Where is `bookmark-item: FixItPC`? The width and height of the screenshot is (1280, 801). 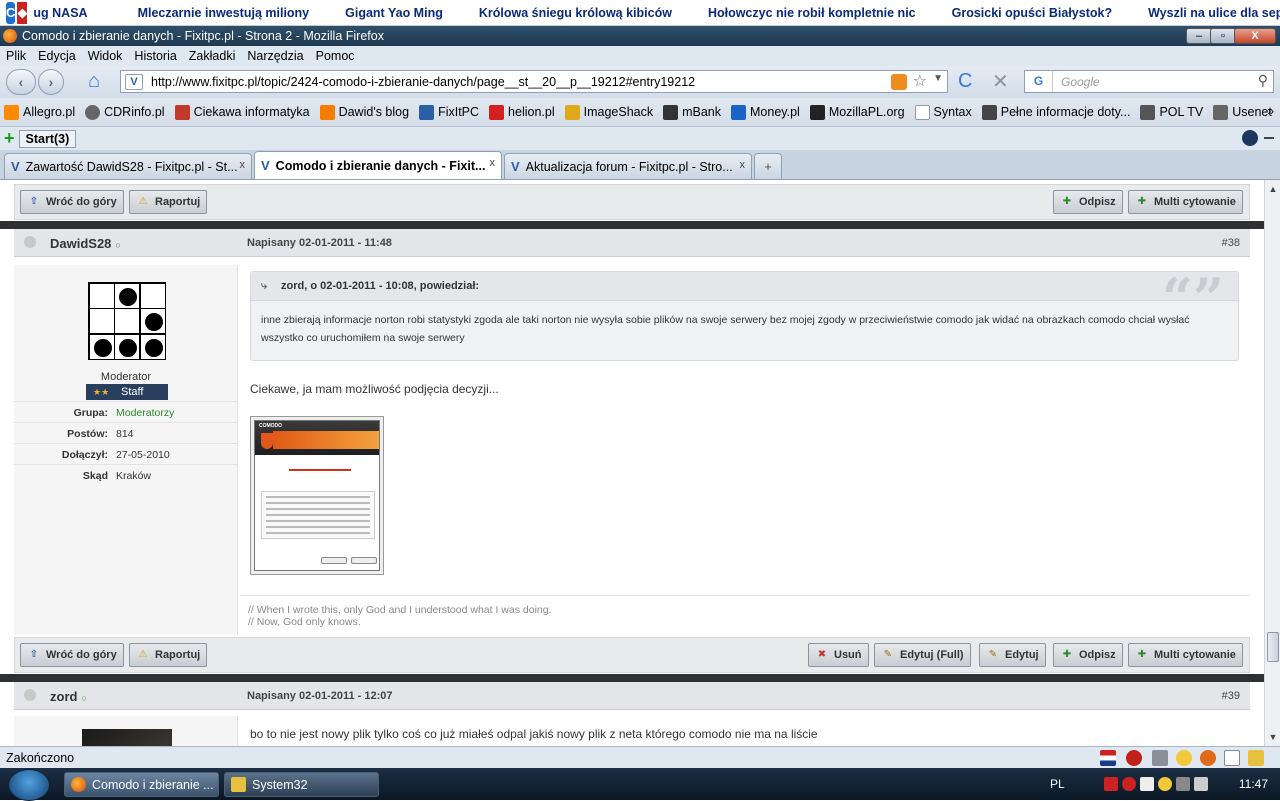
bookmark-item: FixItPC is located at coordinates (449, 112).